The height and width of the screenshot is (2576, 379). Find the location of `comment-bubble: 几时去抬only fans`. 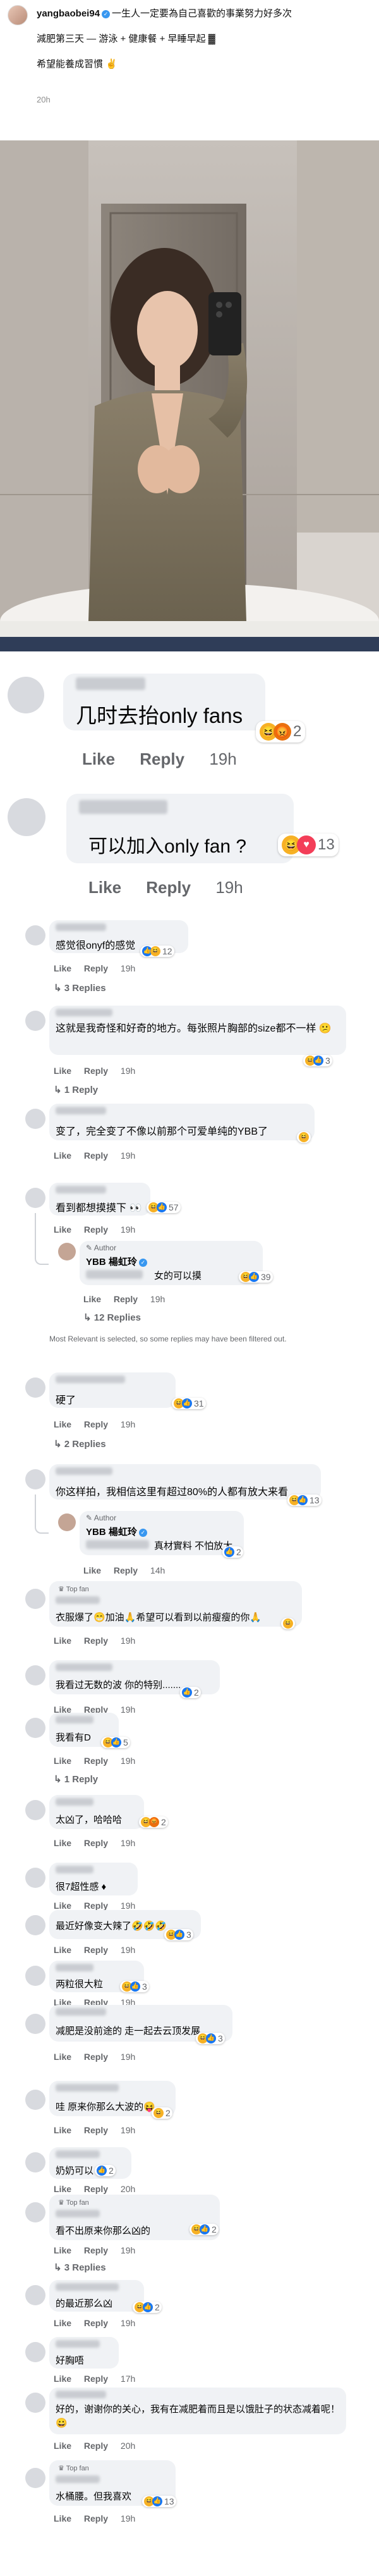

comment-bubble: 几时去抬only fans is located at coordinates (164, 702).